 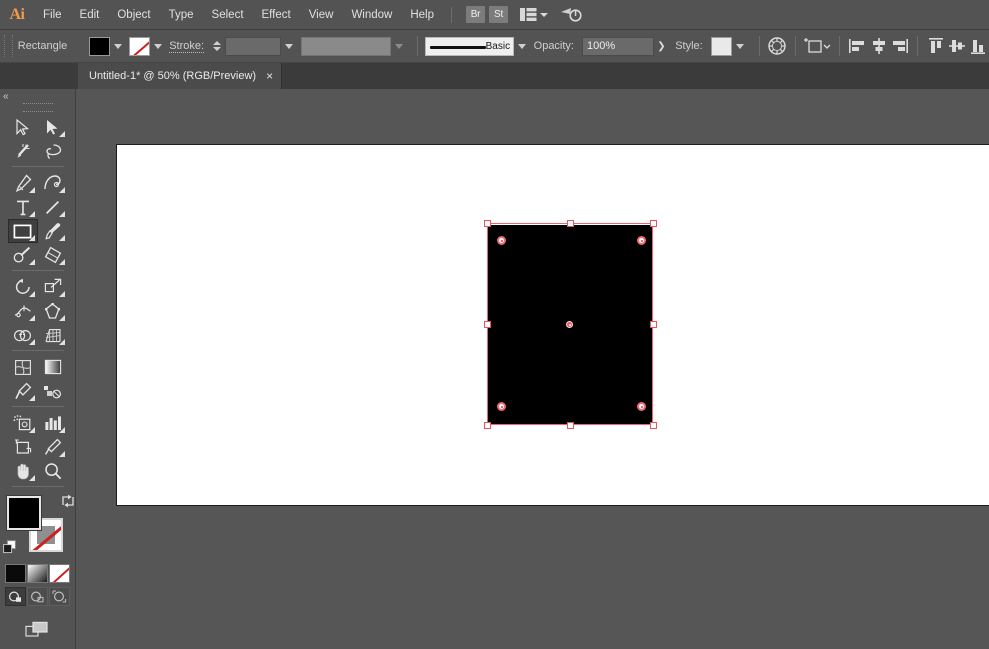 I want to click on fill-dropdown-chevron-icon, so click(x=118, y=46).